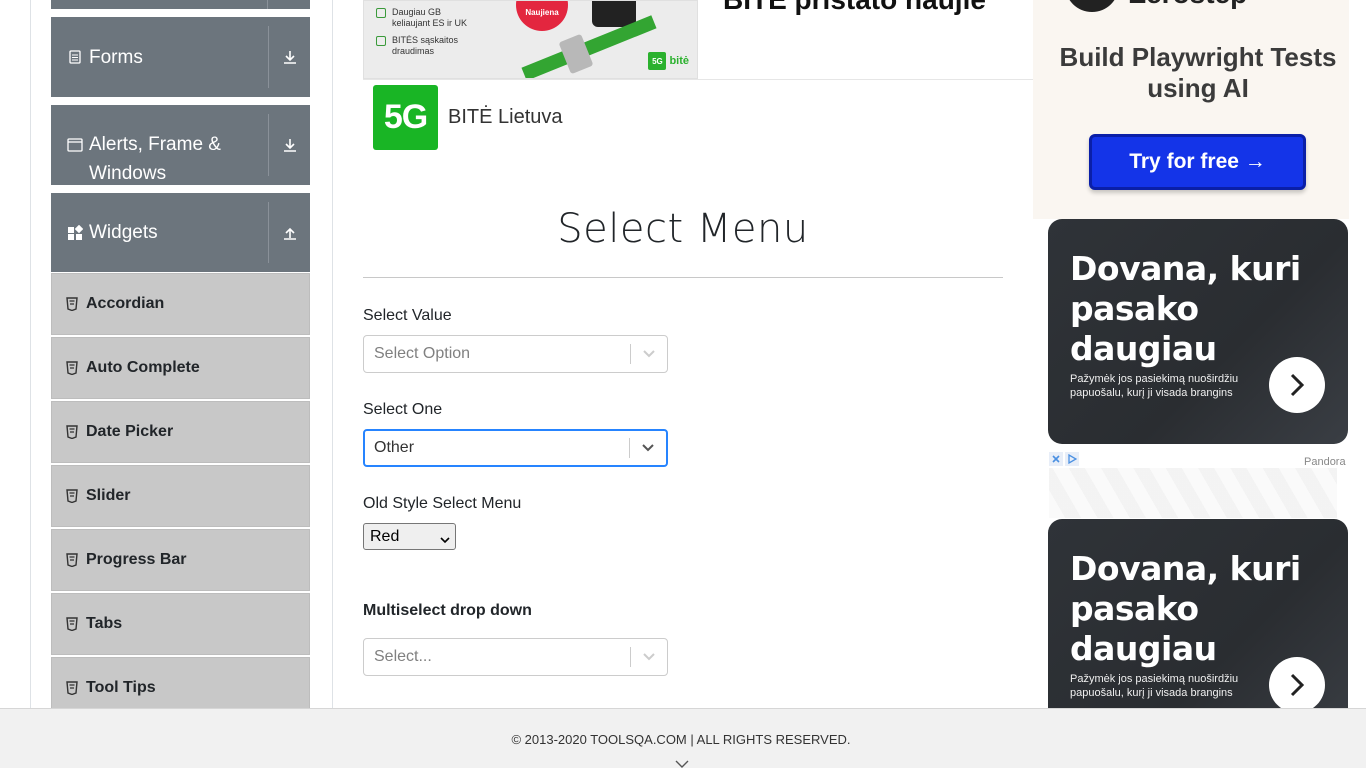 The width and height of the screenshot is (1366, 768). Describe the element at coordinates (1072, 459) in the screenshot. I see `adchoices-icon` at that location.